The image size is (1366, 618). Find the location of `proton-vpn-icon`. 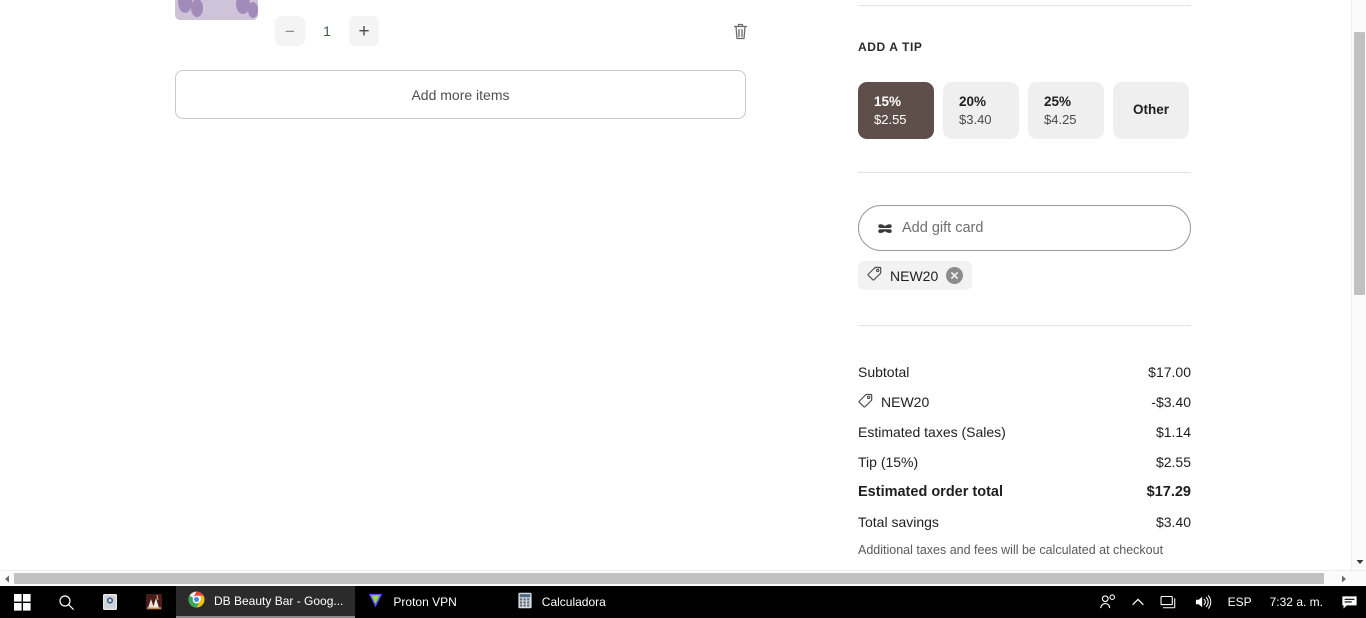

proton-vpn-icon is located at coordinates (375, 602).